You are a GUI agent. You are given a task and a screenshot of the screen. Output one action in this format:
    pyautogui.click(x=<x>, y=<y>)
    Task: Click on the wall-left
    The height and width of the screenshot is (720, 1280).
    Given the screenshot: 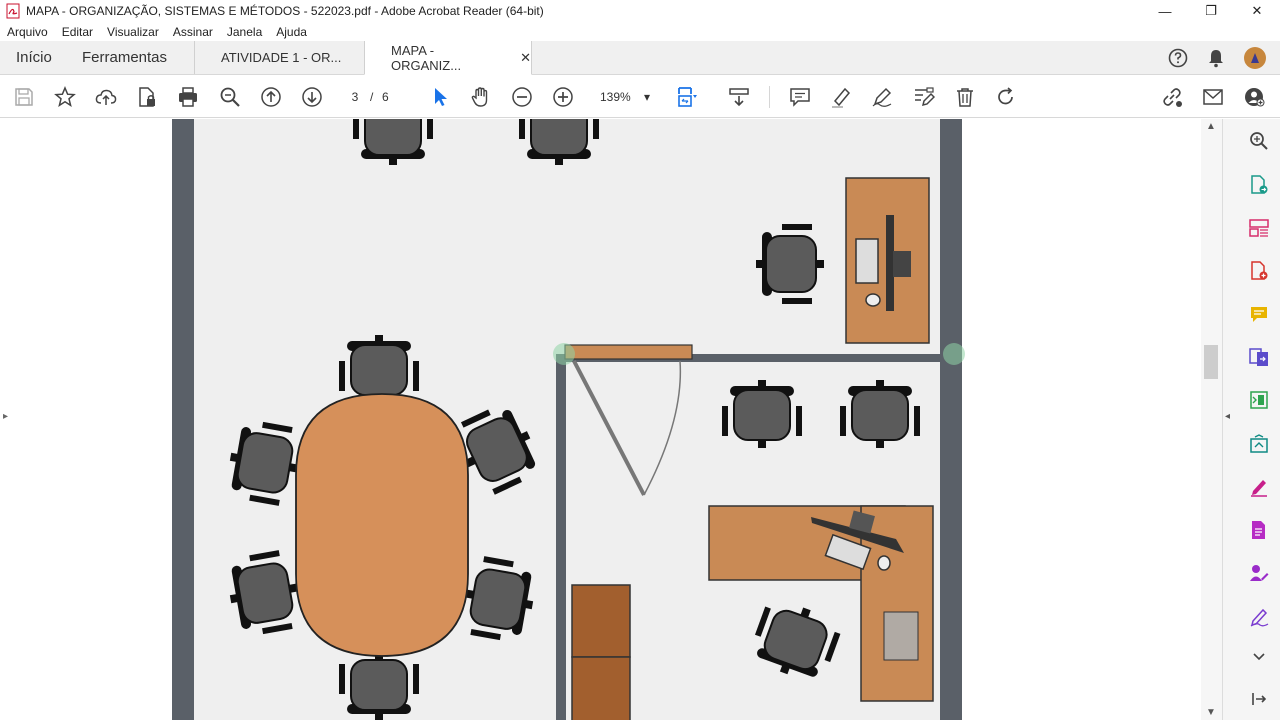 What is the action you would take?
    pyautogui.click(x=183, y=419)
    